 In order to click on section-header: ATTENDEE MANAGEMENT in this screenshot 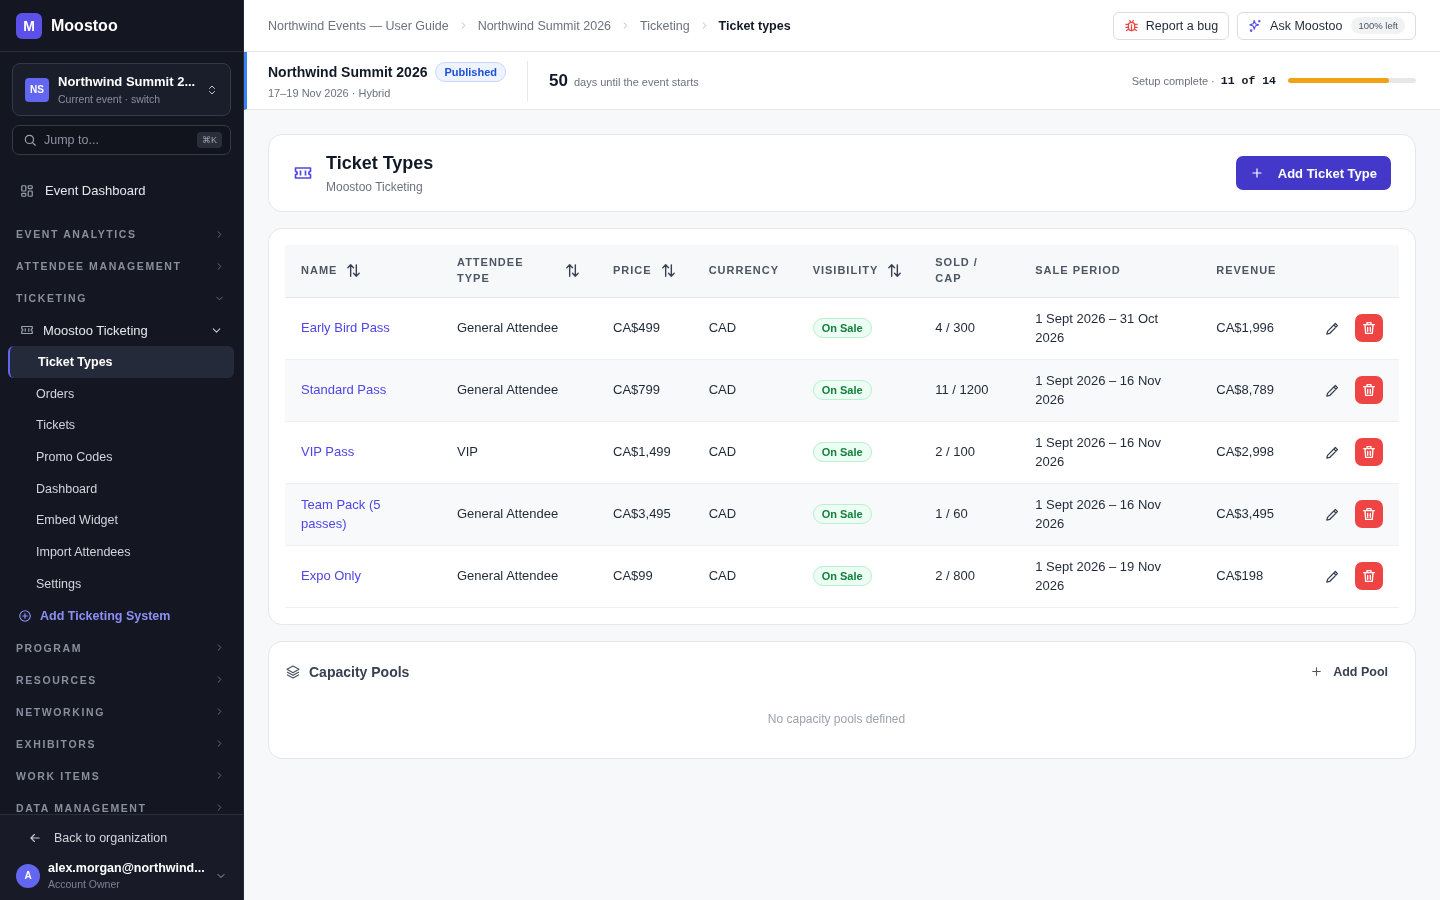, I will do `click(121, 266)`.